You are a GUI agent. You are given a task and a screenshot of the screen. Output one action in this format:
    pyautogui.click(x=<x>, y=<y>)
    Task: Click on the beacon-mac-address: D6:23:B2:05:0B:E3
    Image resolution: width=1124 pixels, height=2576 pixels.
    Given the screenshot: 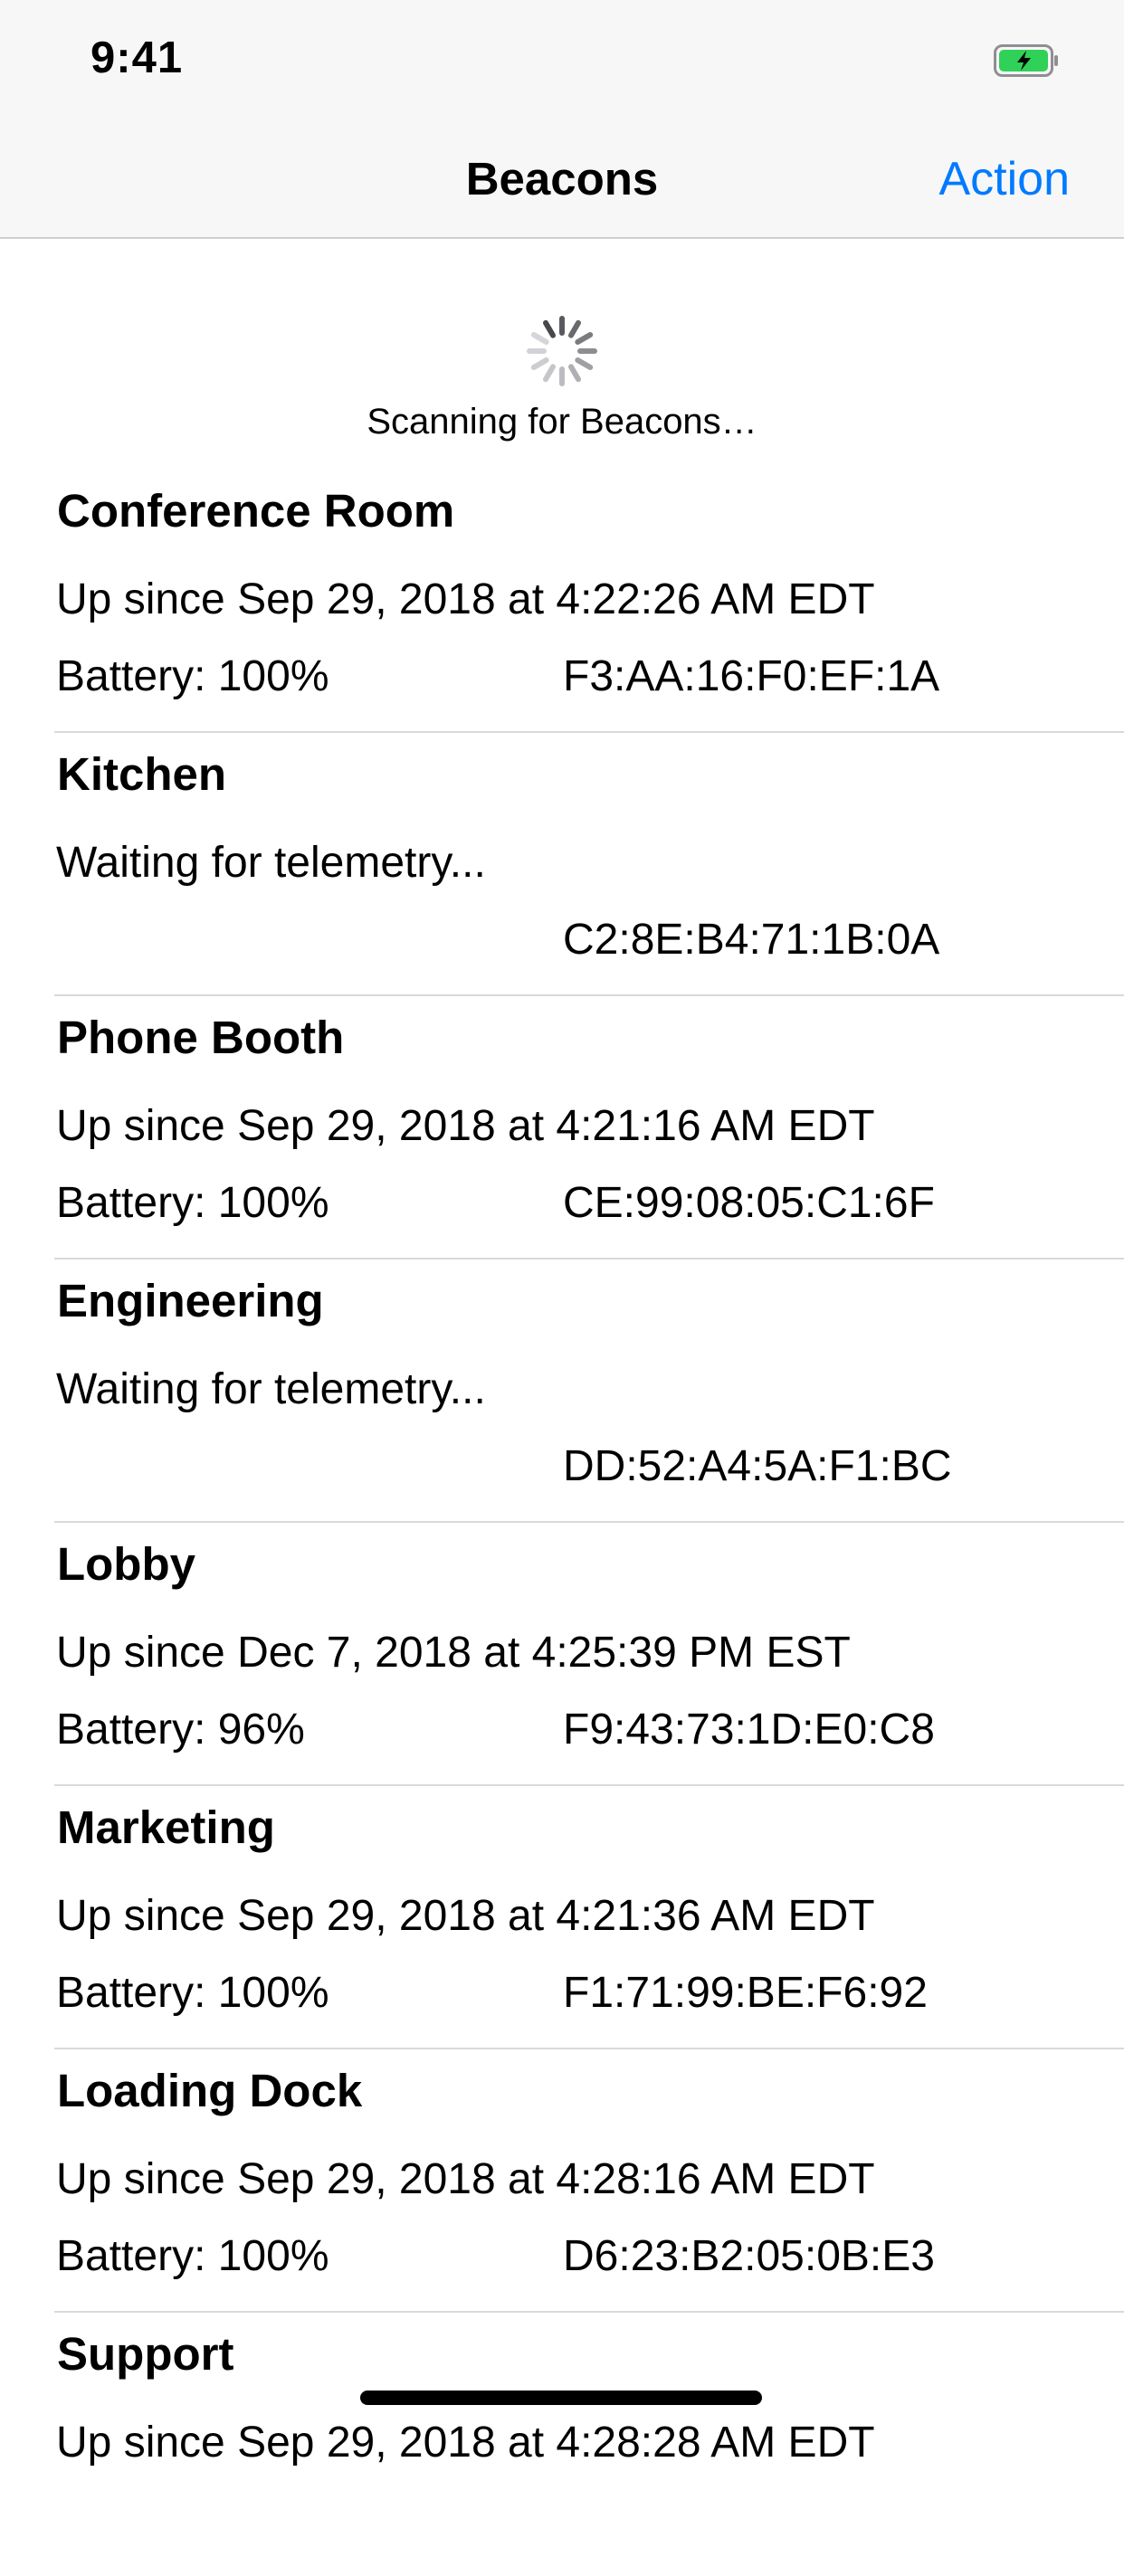 What is the action you would take?
    pyautogui.click(x=749, y=2256)
    